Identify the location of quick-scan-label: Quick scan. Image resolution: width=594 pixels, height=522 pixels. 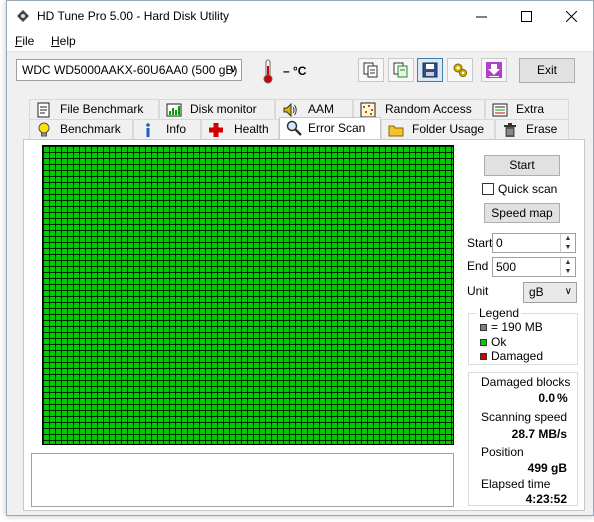
(528, 189).